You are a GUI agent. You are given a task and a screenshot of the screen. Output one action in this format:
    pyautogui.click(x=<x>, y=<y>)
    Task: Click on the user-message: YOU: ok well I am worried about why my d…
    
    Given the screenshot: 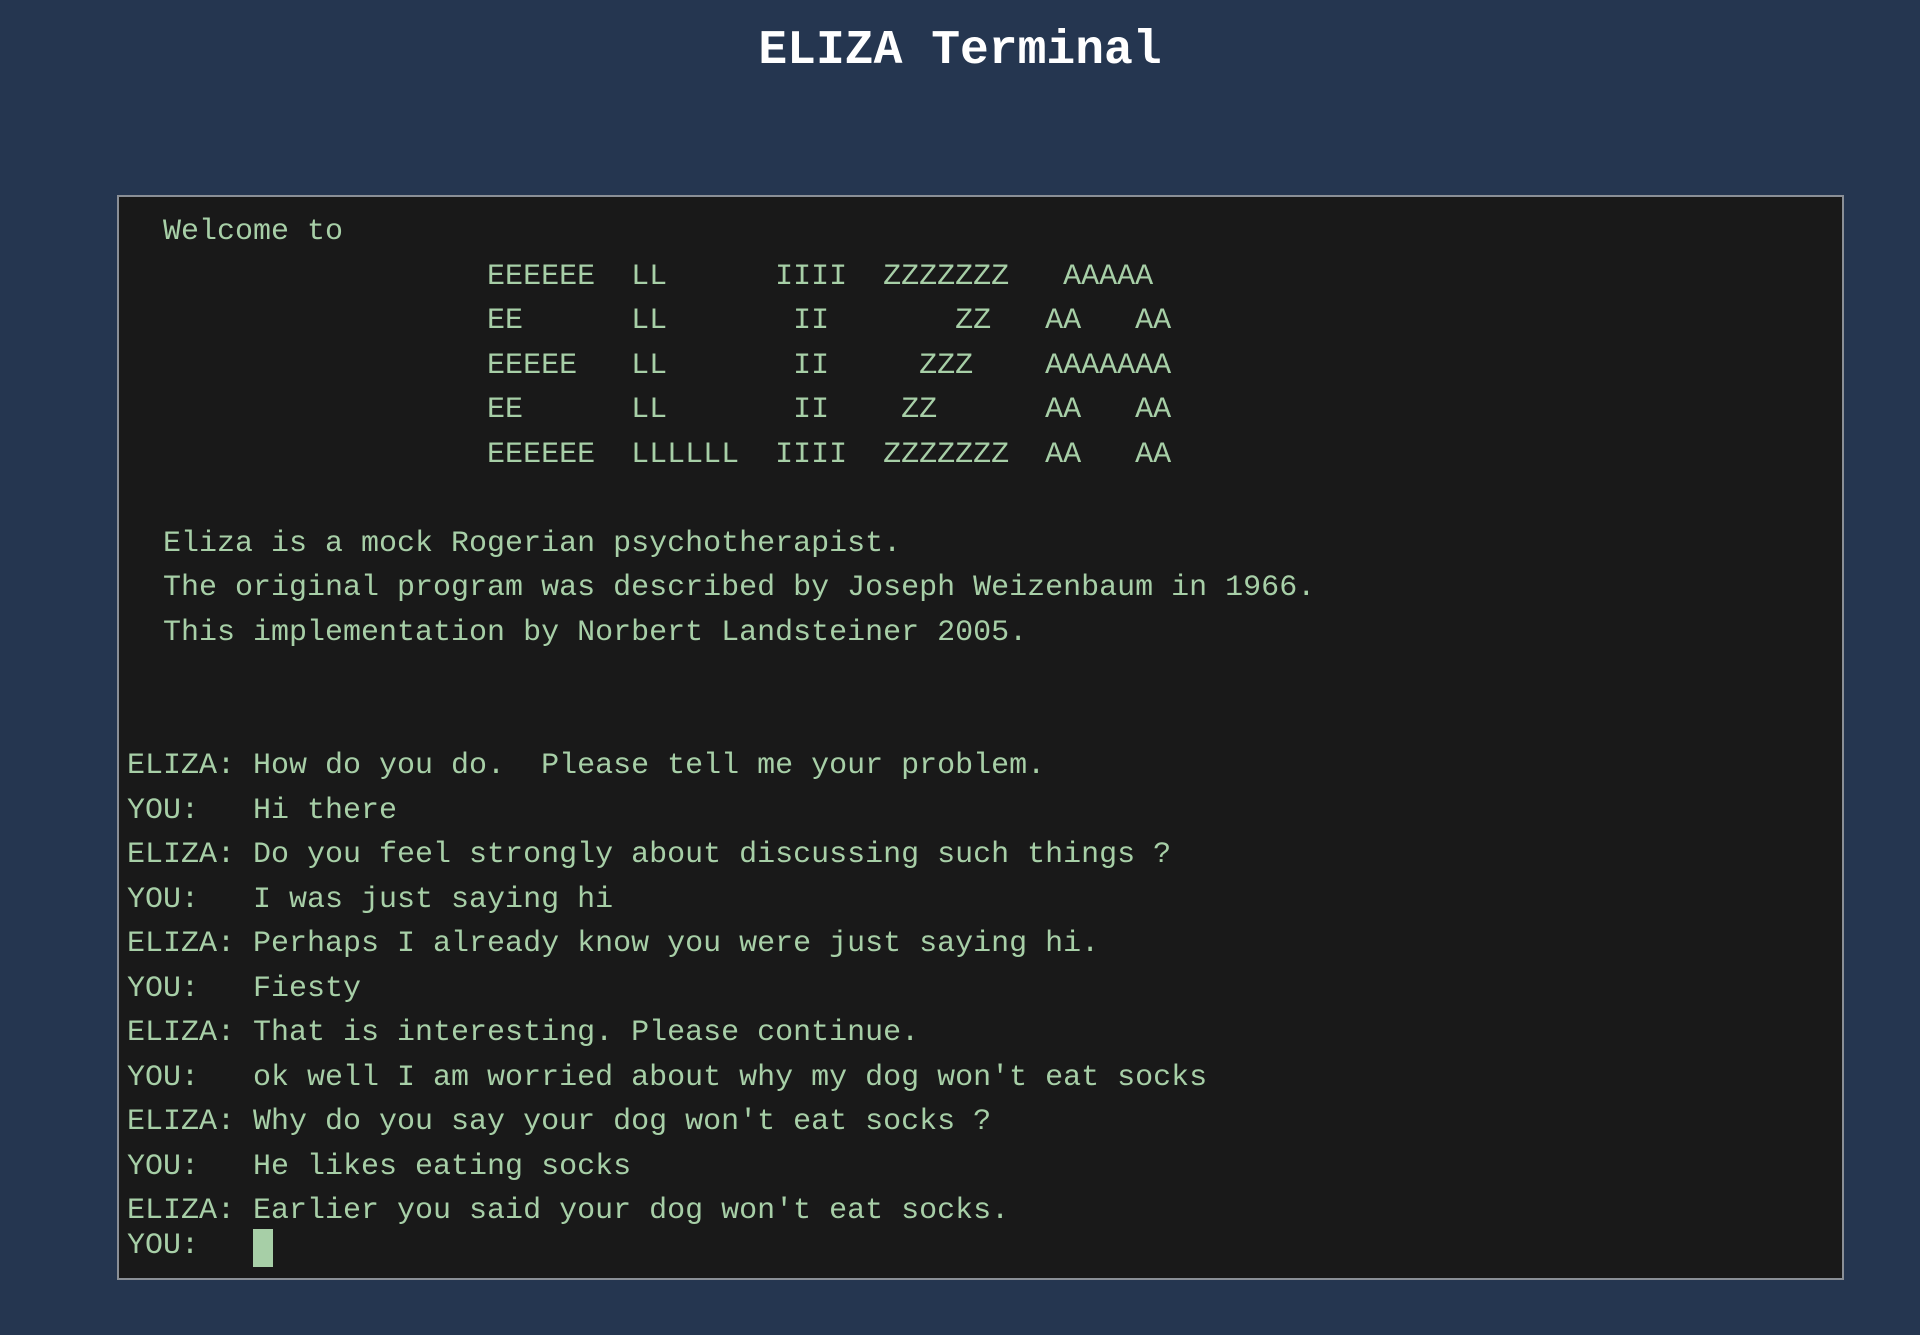 What is the action you would take?
    pyautogui.click(x=667, y=1077)
    